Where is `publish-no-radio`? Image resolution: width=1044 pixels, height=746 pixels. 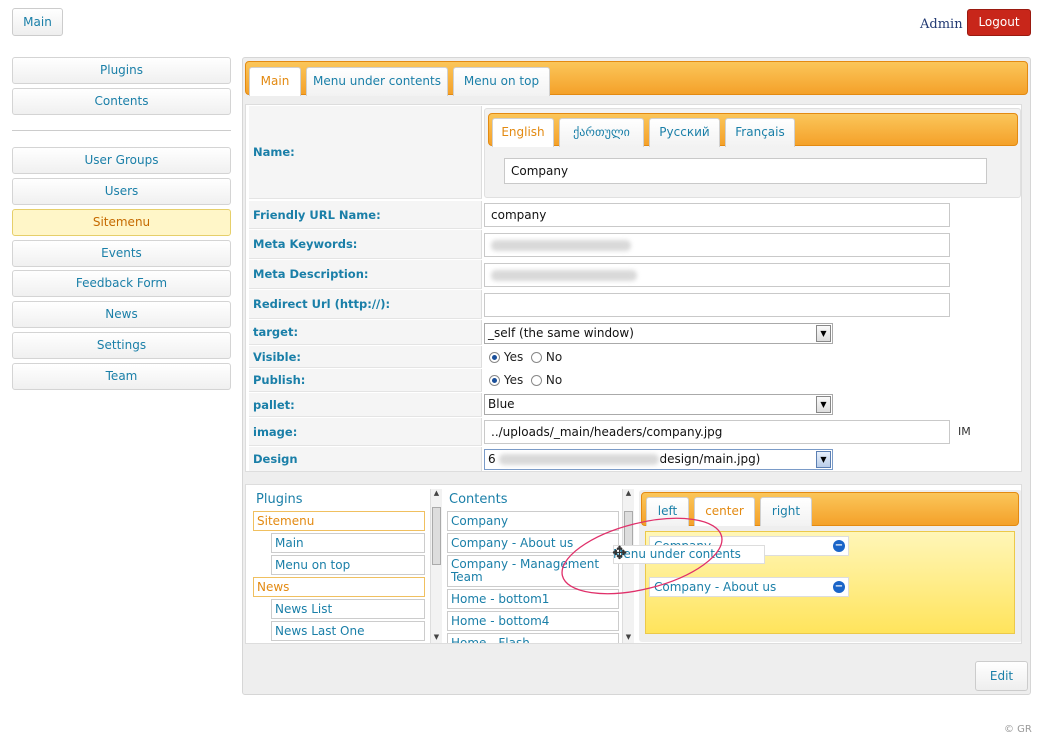
publish-no-radio is located at coordinates (537, 380).